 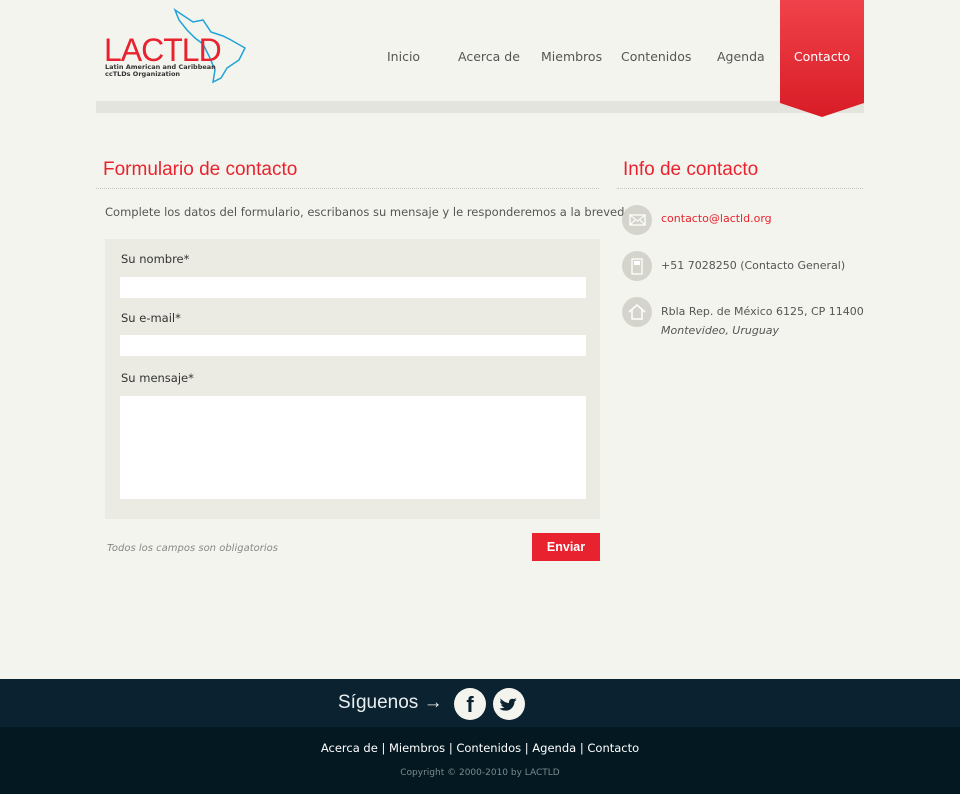 I want to click on home-icon, so click(x=637, y=312).